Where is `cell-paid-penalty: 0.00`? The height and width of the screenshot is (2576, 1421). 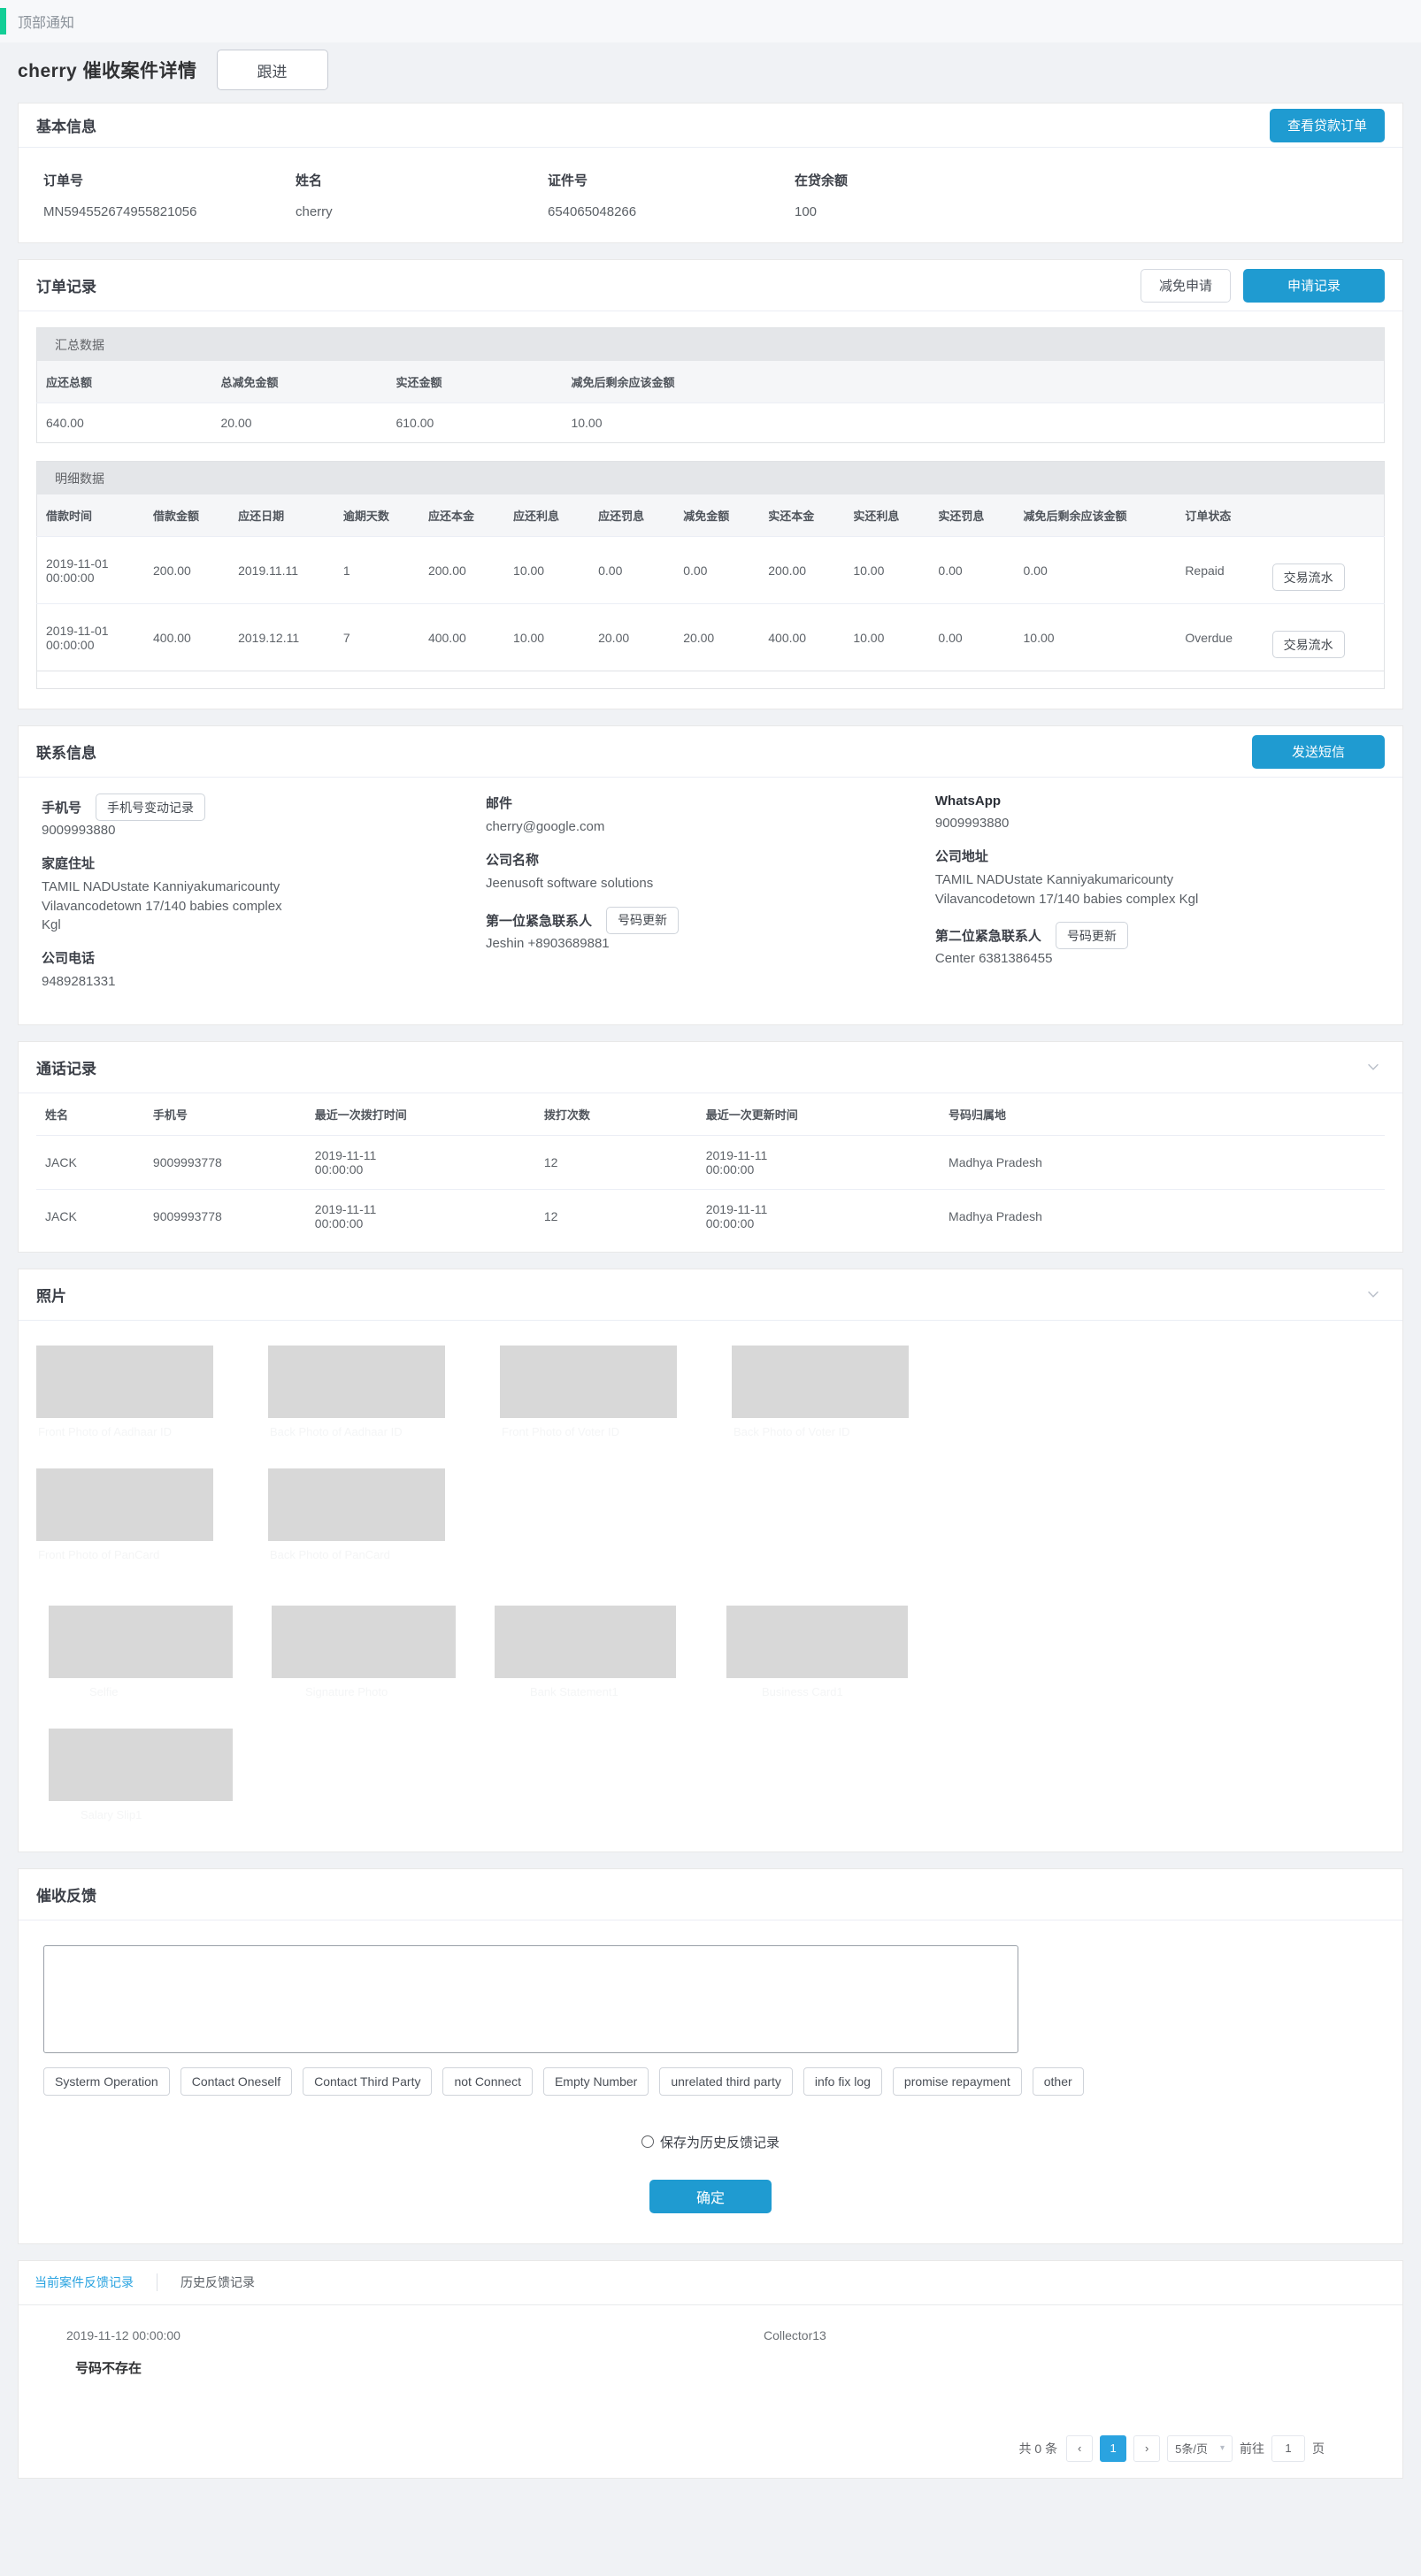 cell-paid-penalty: 0.00 is located at coordinates (950, 637).